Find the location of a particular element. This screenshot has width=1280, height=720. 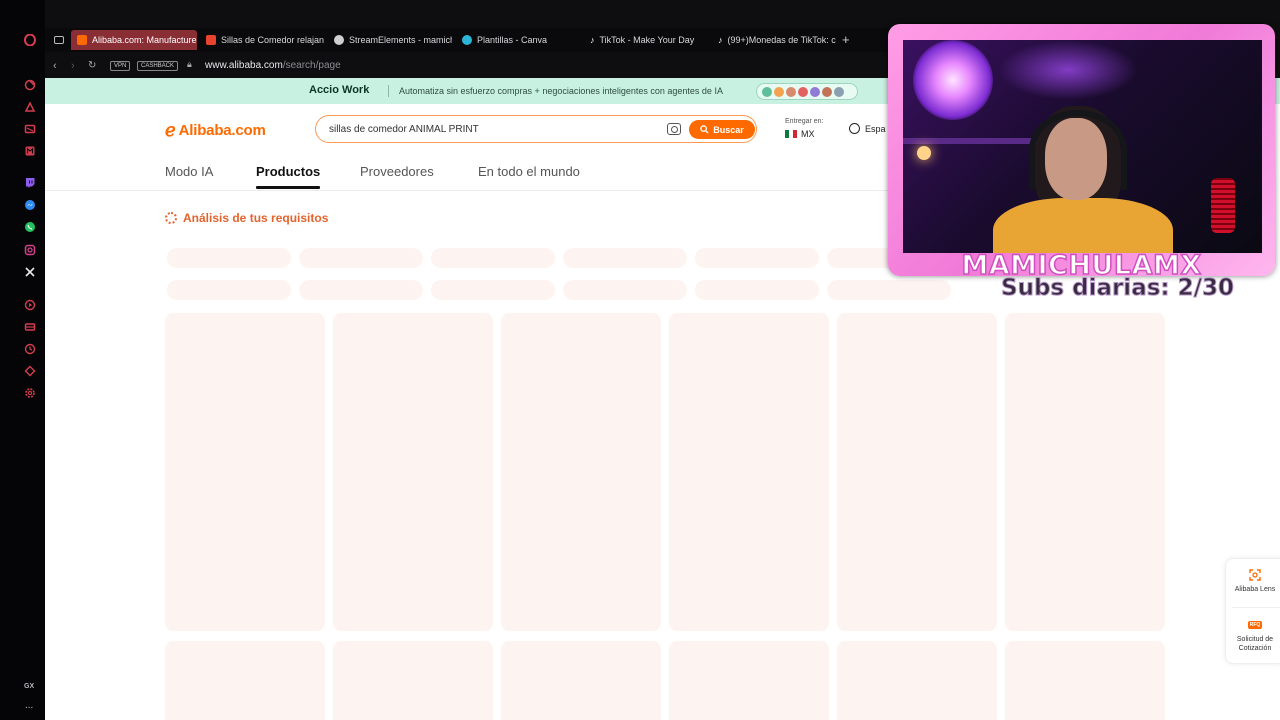

shop-favicon-icon is located at coordinates (211, 40).